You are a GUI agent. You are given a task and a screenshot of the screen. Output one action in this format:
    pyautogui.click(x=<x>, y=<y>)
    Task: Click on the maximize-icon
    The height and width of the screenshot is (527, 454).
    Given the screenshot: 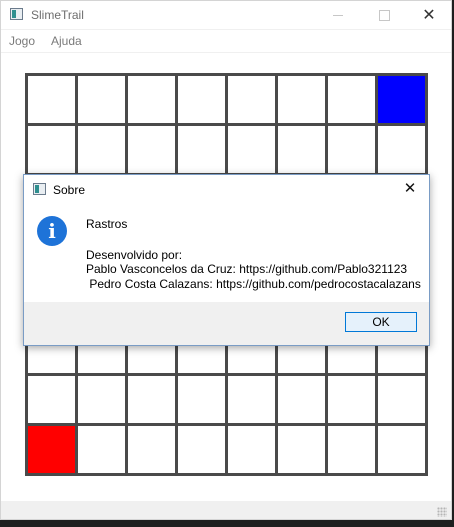 What is the action you would take?
    pyautogui.click(x=384, y=15)
    